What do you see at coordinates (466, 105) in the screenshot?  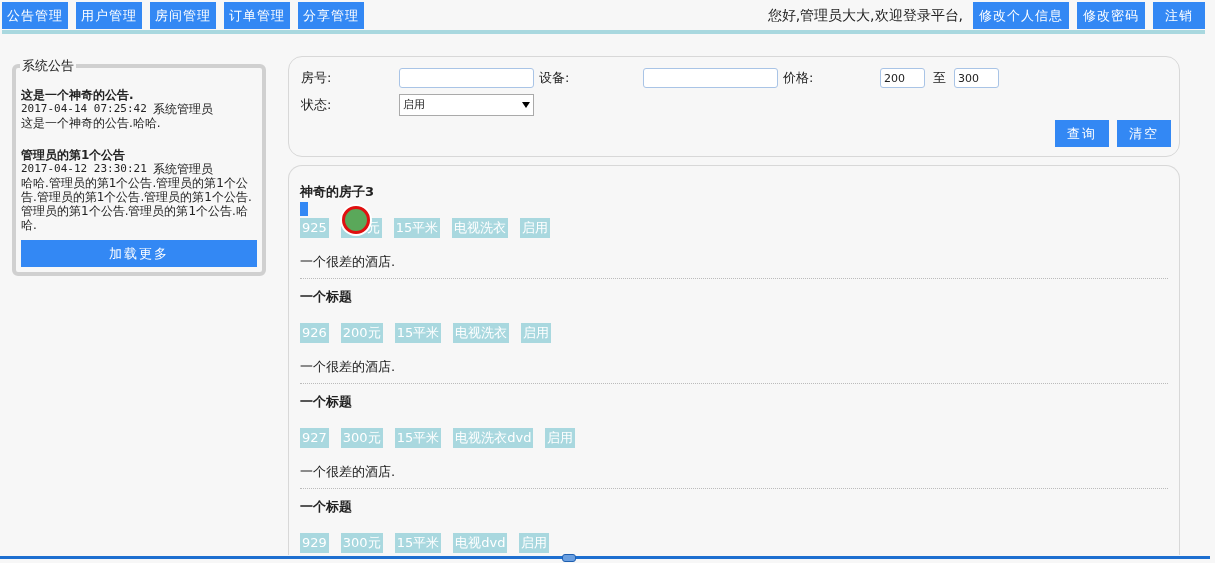 I see `status-dropdown: 启用` at bounding box center [466, 105].